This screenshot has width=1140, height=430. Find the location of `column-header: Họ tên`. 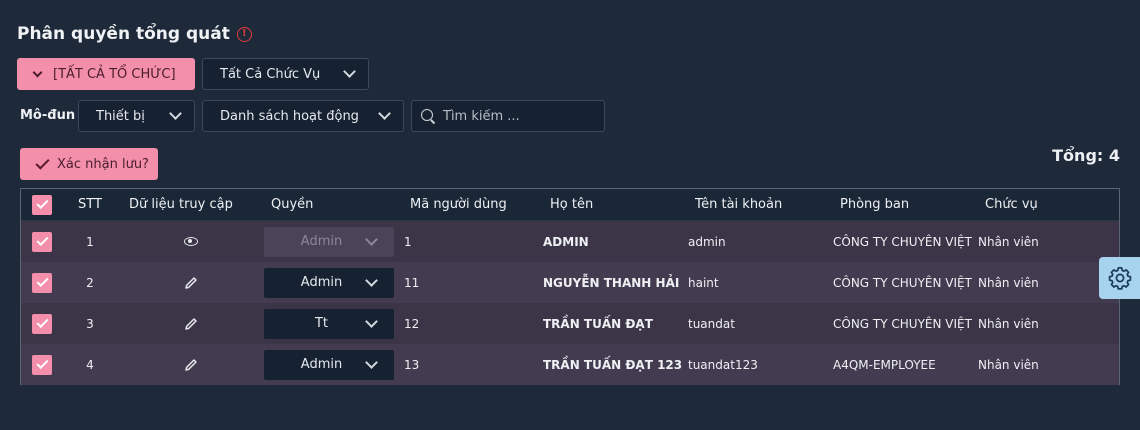

column-header: Họ tên is located at coordinates (613, 204).